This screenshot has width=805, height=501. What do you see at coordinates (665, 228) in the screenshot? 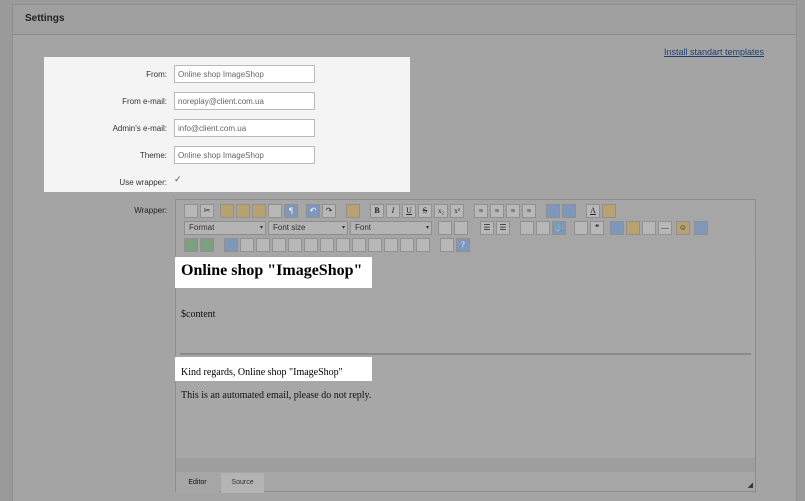
I see `horizontal-rule-icon: —` at bounding box center [665, 228].